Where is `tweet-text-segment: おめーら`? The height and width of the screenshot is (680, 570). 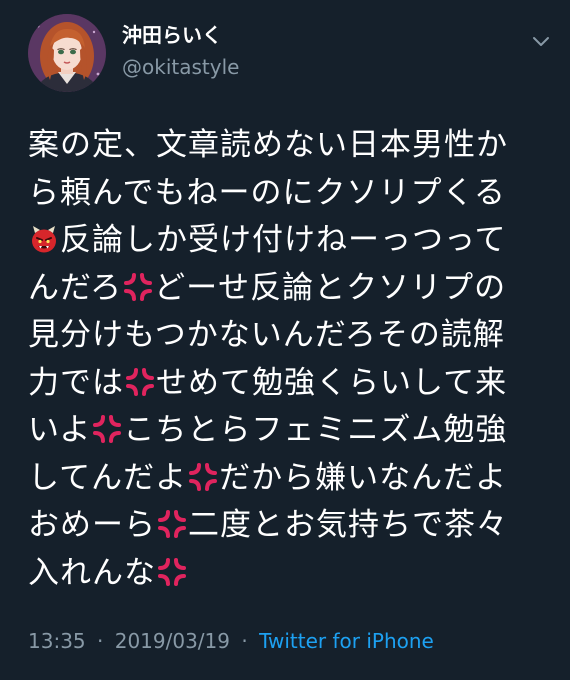
tweet-text-segment: おめーら is located at coordinates (92, 525).